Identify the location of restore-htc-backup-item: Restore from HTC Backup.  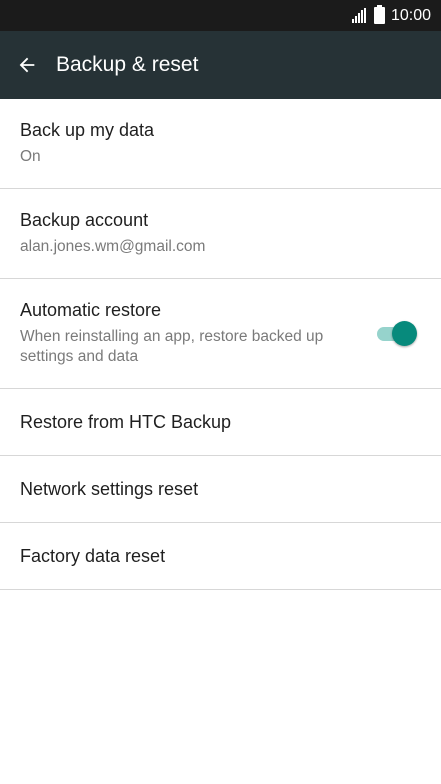
(220, 422).